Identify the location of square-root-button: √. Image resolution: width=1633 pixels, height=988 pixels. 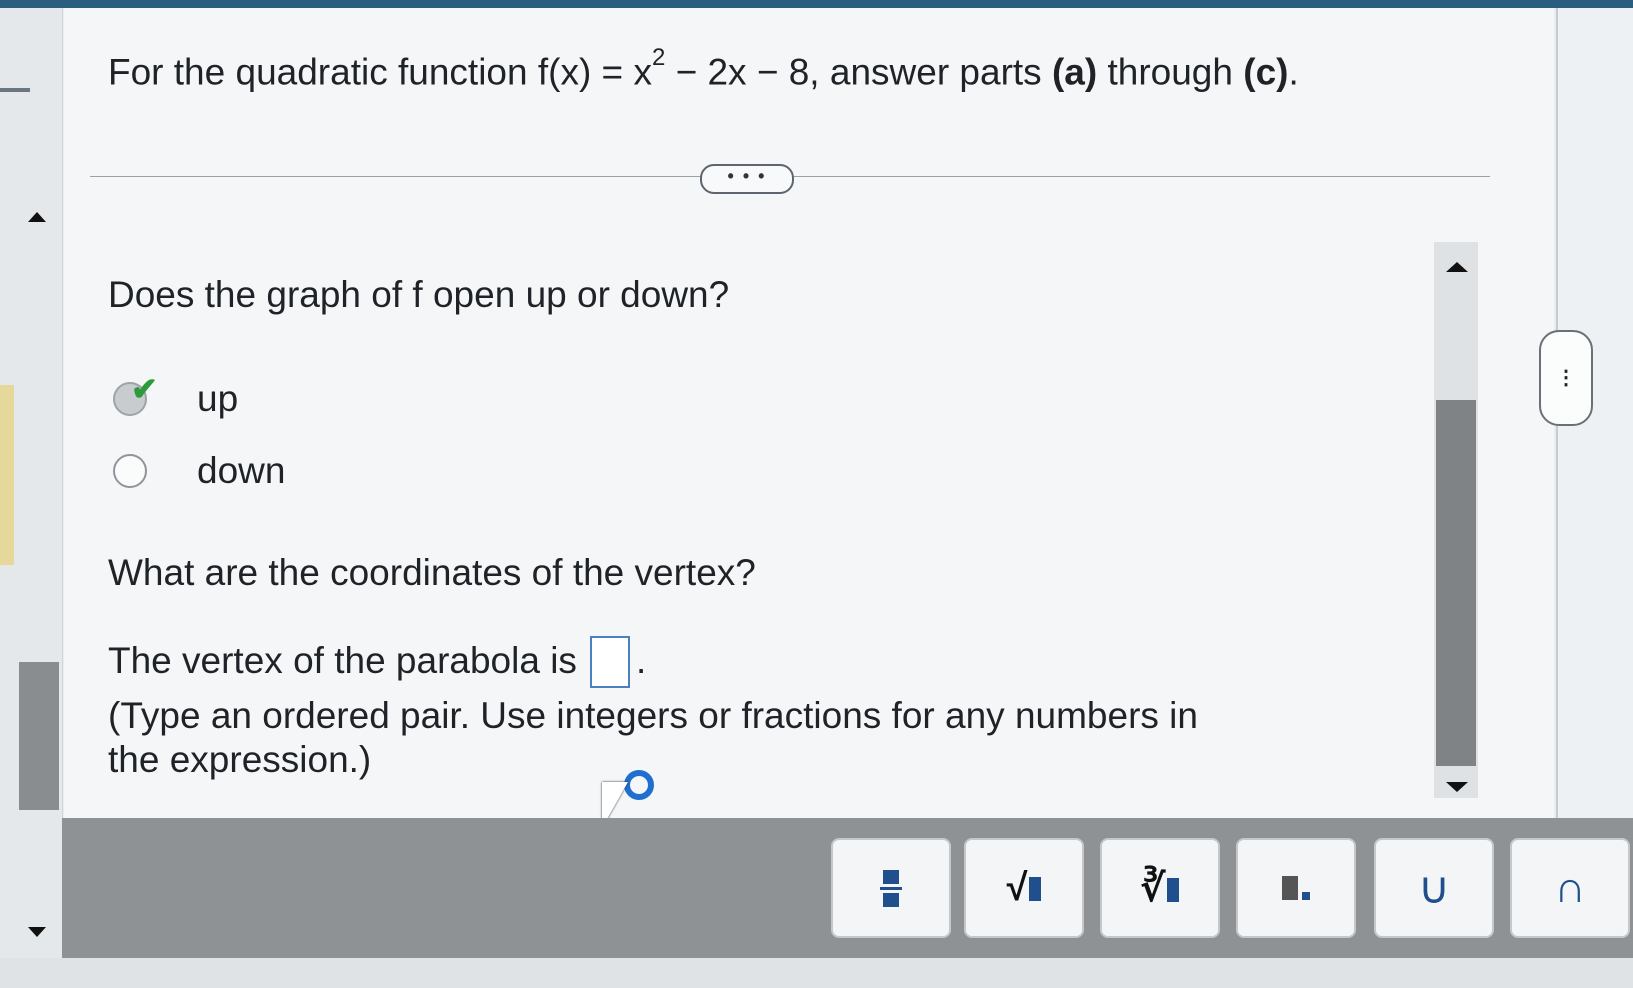
(1024, 888).